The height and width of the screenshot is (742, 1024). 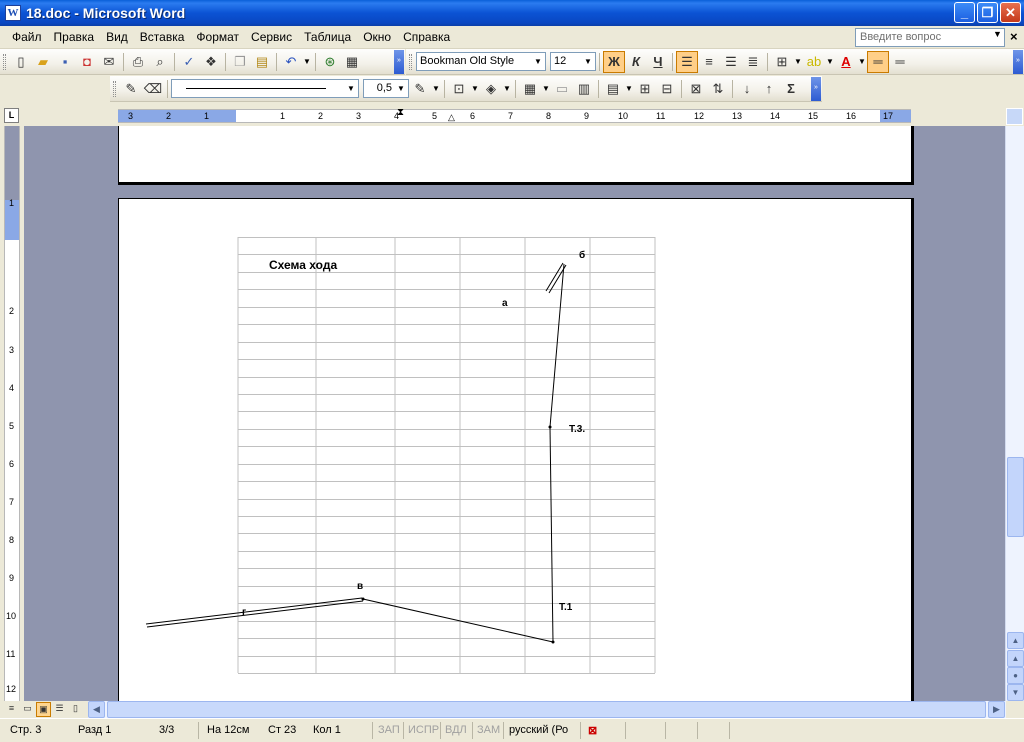 What do you see at coordinates (75, 709) in the screenshot?
I see `reading-layout-icon: ▯` at bounding box center [75, 709].